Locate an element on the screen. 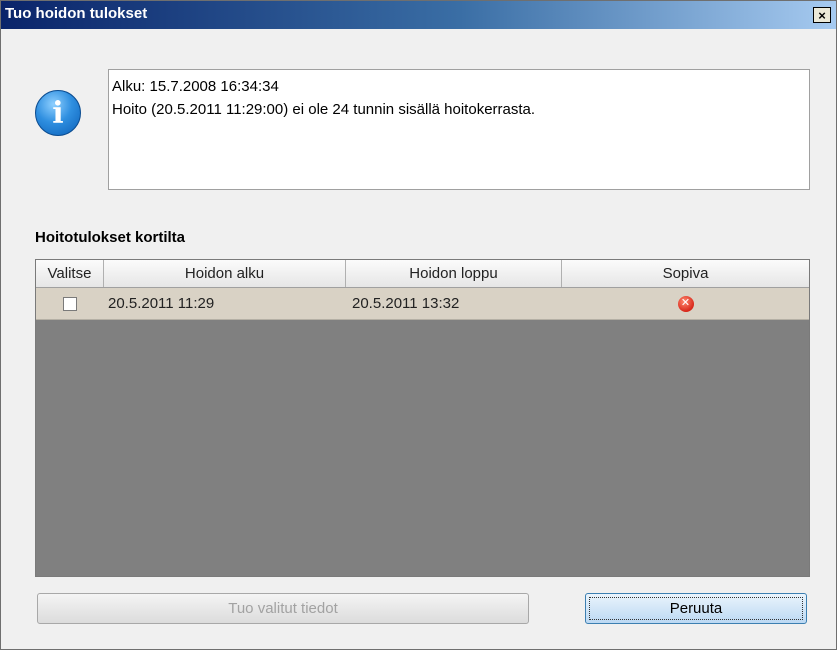 Image resolution: width=839 pixels, height=652 pixels. cancel-button: Peruuta is located at coordinates (696, 608).